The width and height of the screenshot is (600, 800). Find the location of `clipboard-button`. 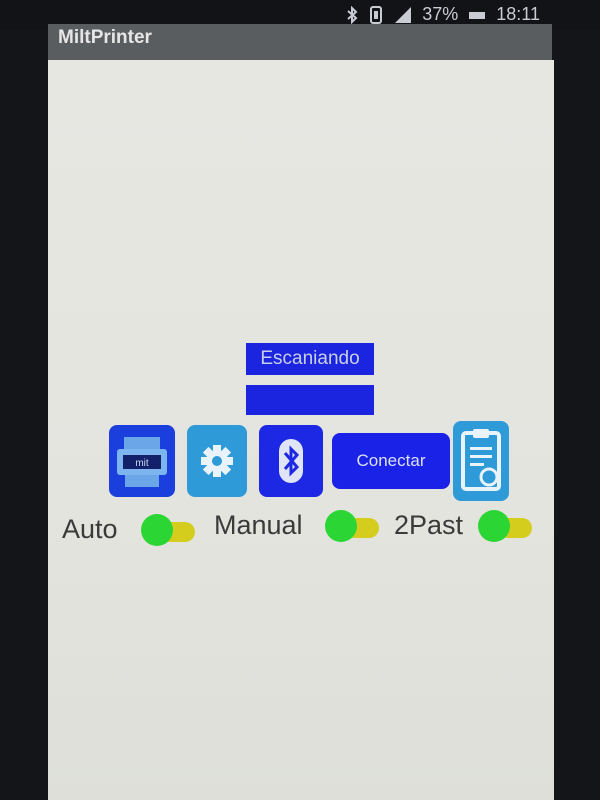

clipboard-button is located at coordinates (481, 461).